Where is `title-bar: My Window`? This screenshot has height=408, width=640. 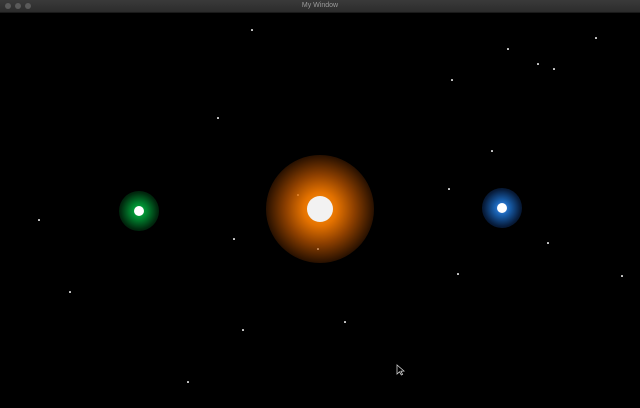
title-bar: My Window is located at coordinates (320, 6).